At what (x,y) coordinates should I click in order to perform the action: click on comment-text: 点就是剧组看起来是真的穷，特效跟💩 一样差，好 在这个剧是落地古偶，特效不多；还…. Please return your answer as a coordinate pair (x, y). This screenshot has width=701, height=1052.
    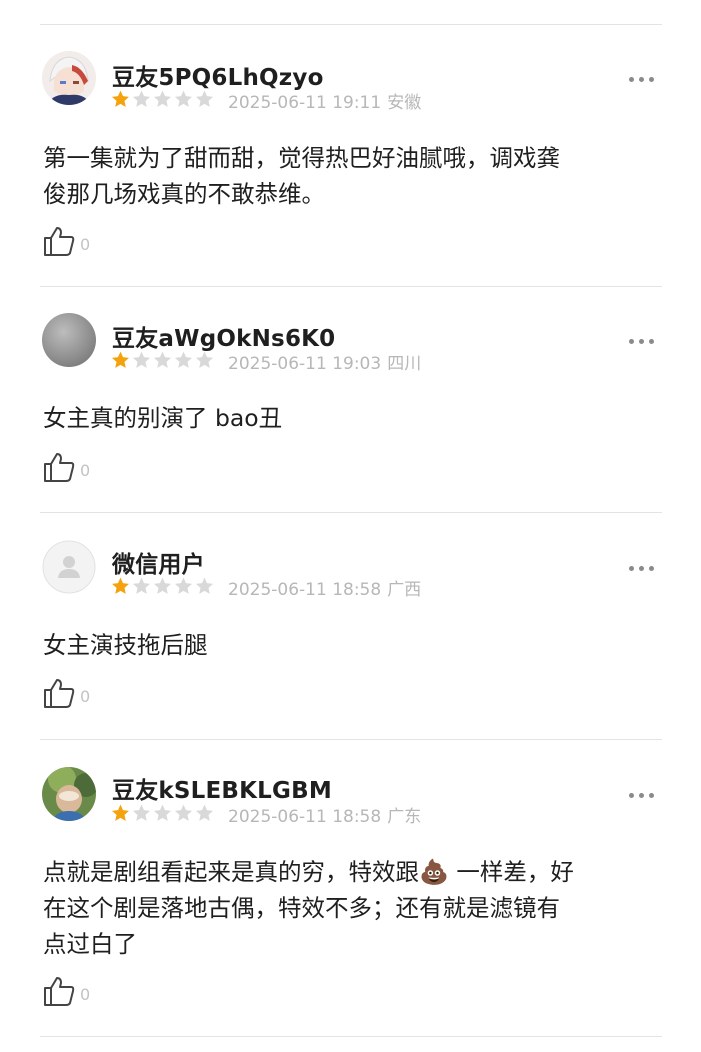
    Looking at the image, I should click on (353, 908).